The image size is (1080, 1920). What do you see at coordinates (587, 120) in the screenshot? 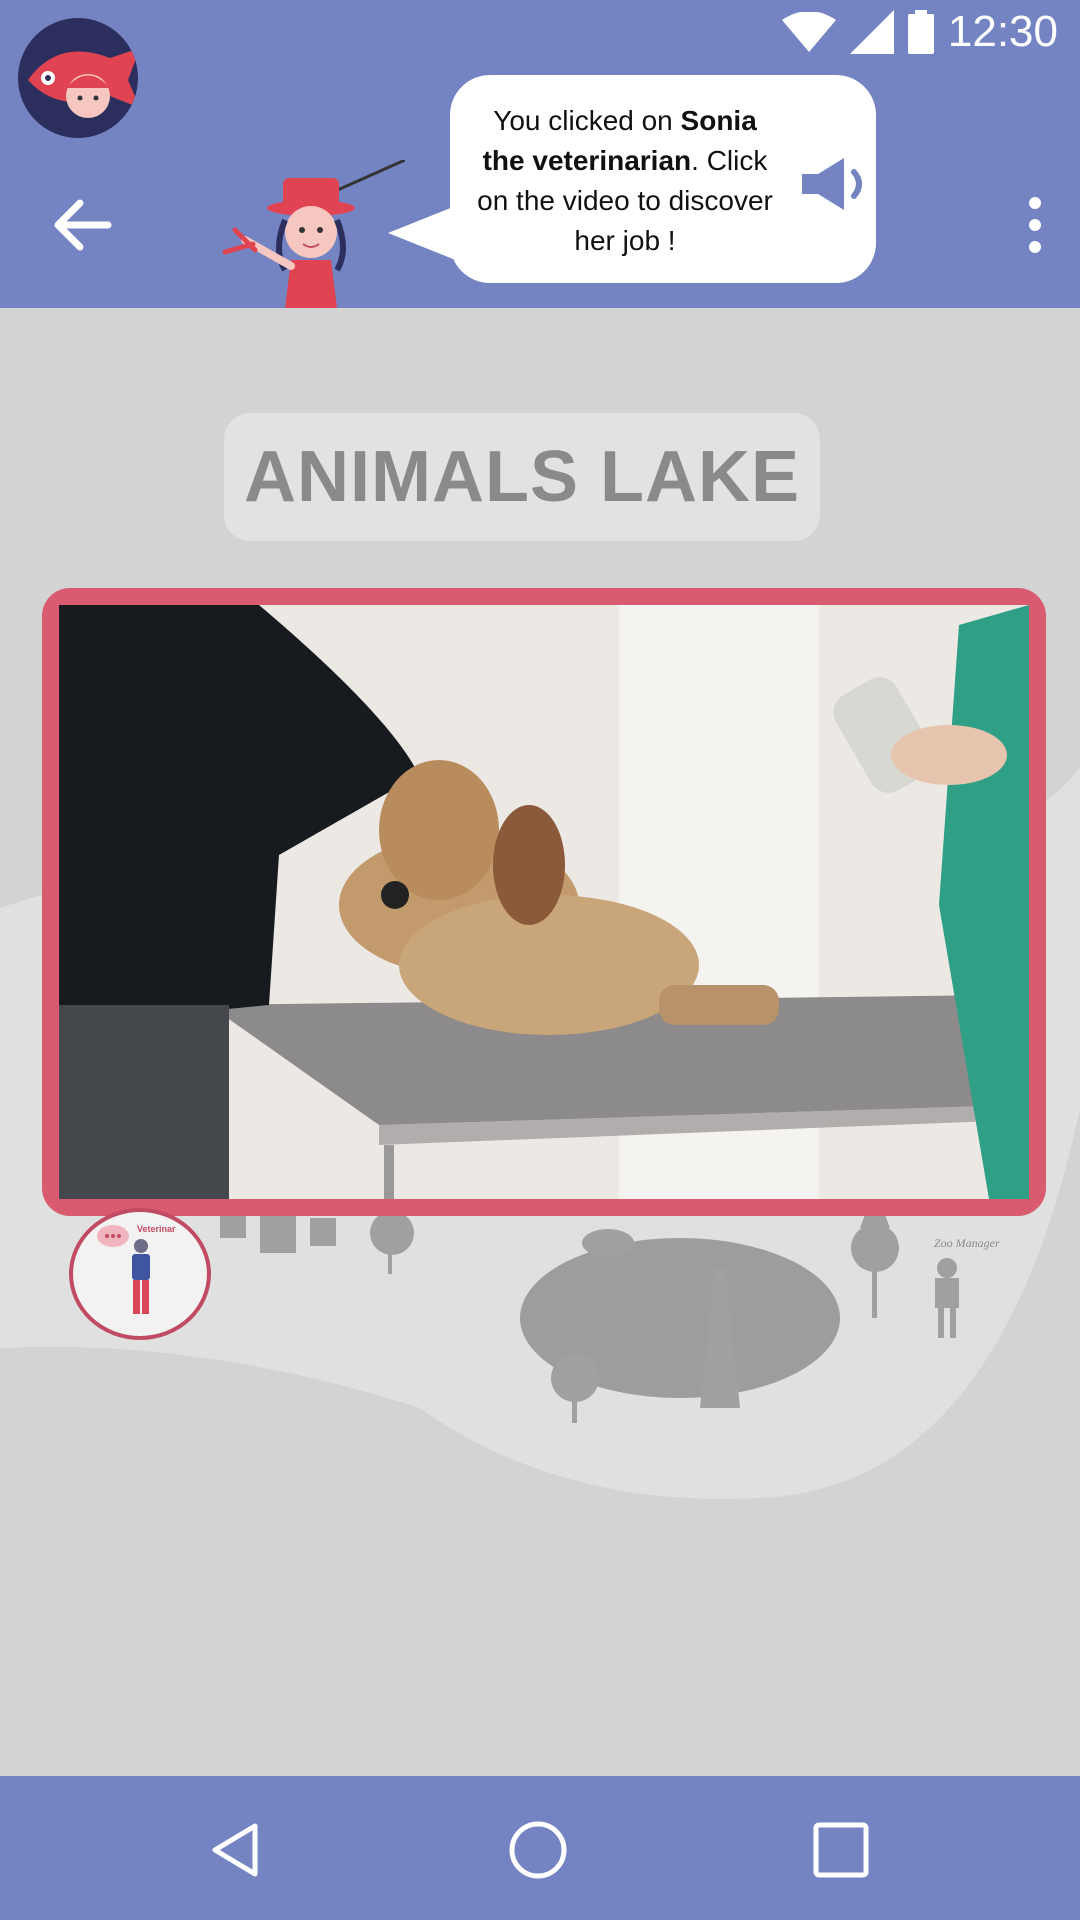
I see `bubble-prefix: You clicked on` at bounding box center [587, 120].